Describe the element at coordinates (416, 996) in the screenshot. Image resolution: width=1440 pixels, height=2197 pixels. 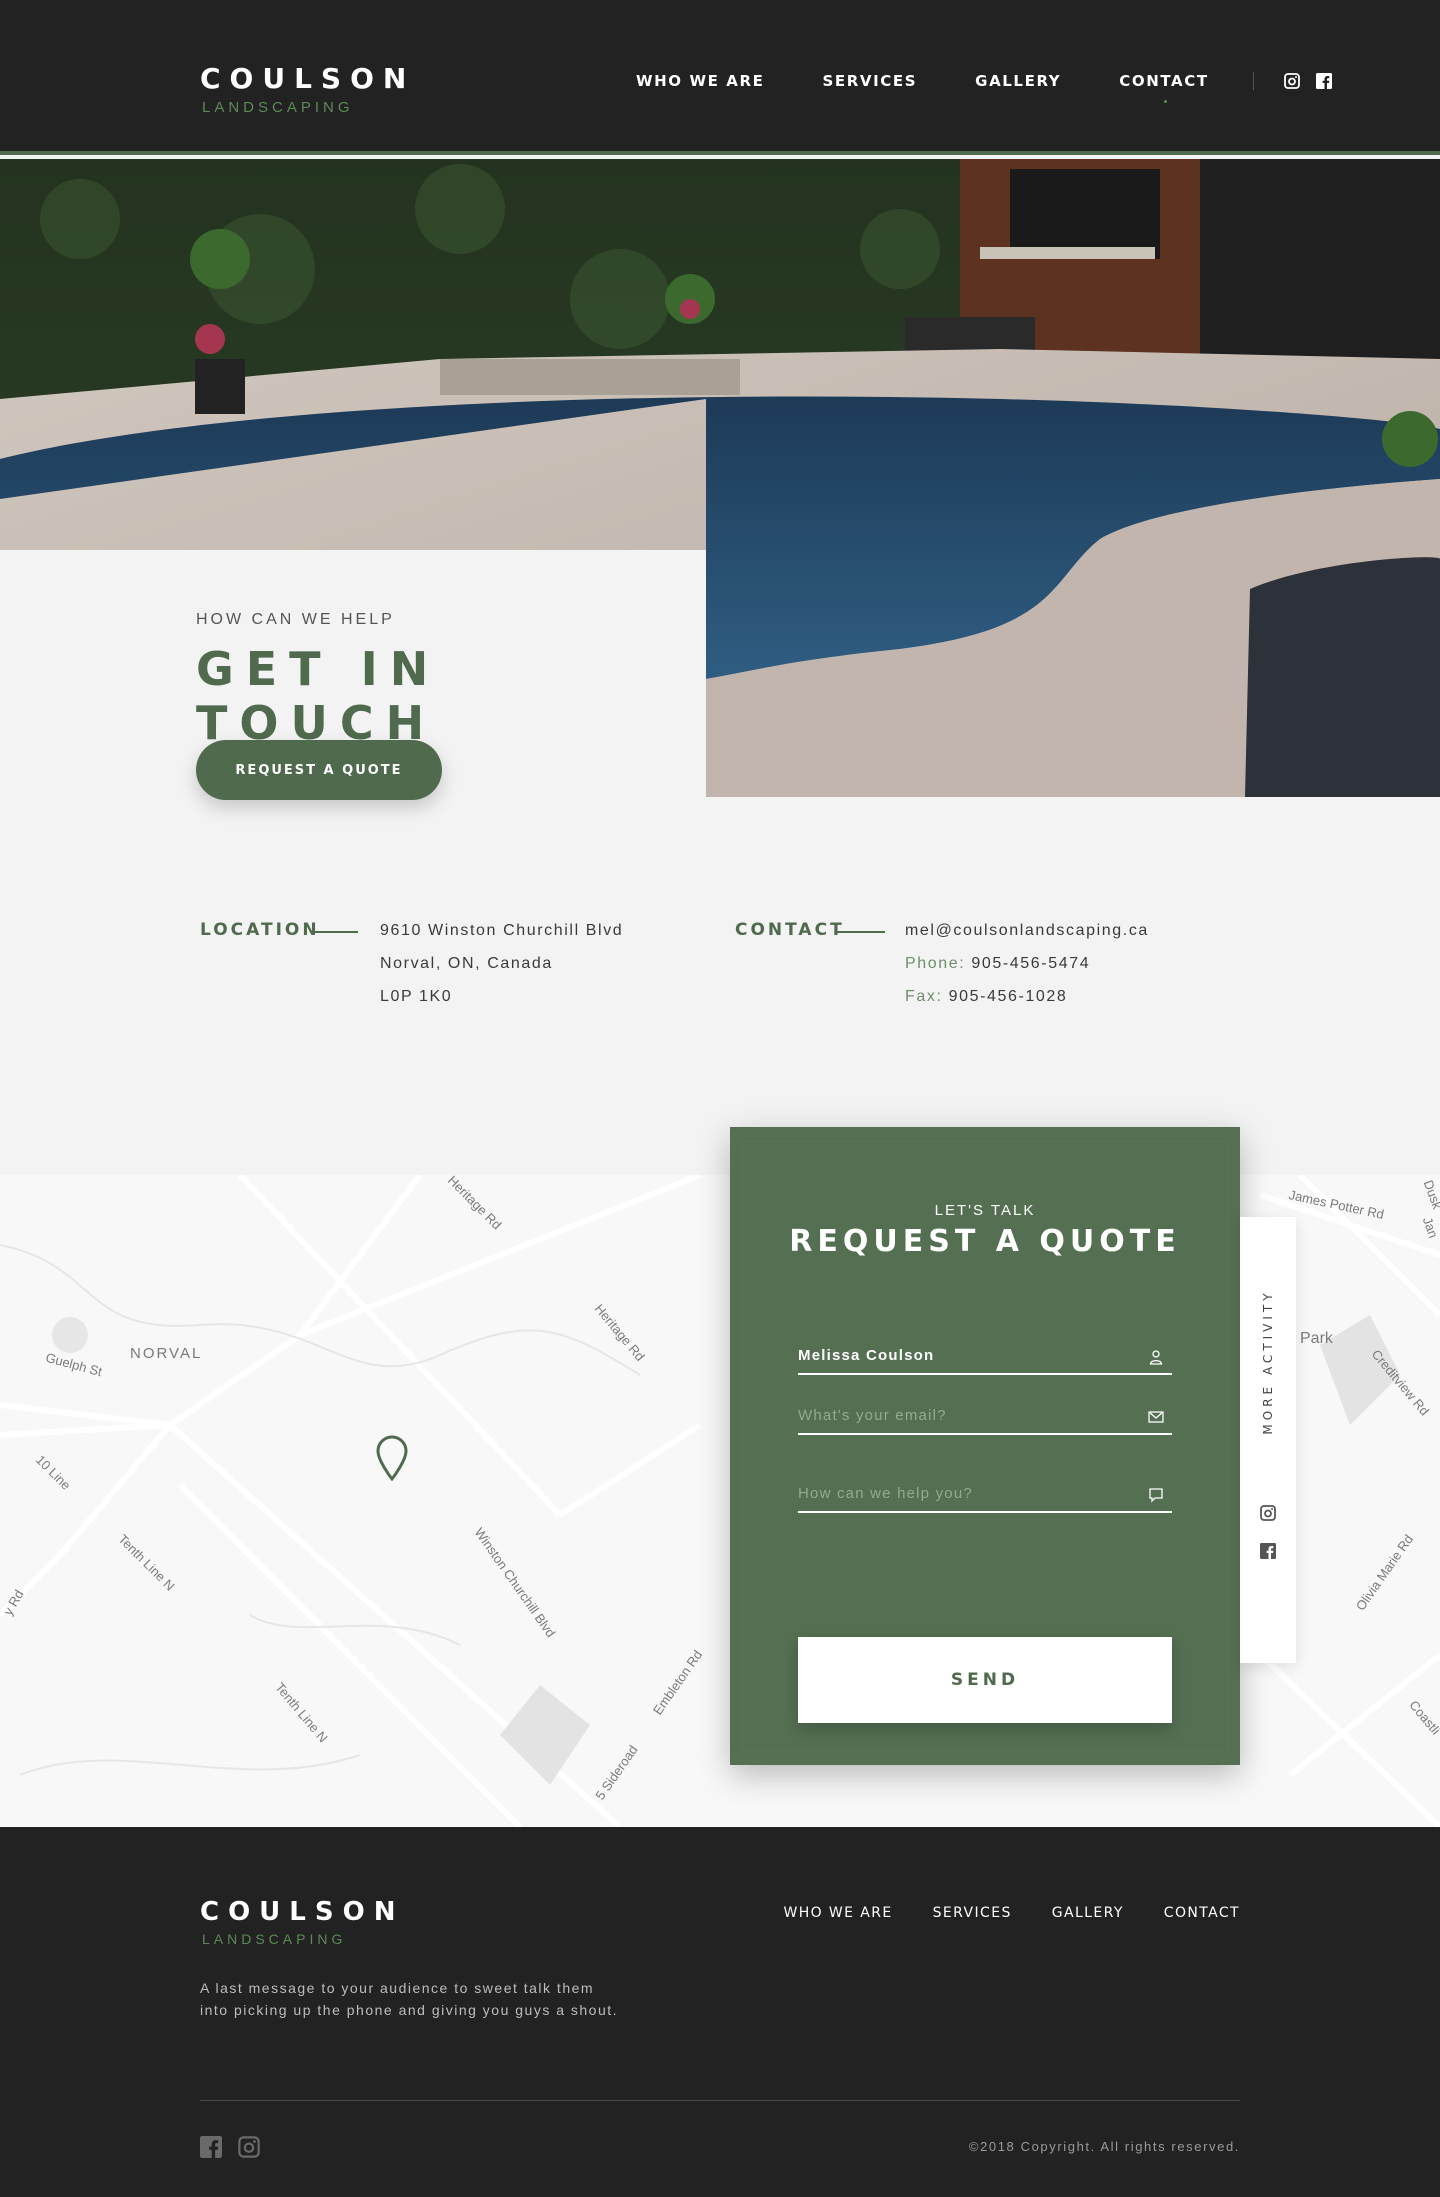
I see `address-line-3: L0P 1K0` at that location.